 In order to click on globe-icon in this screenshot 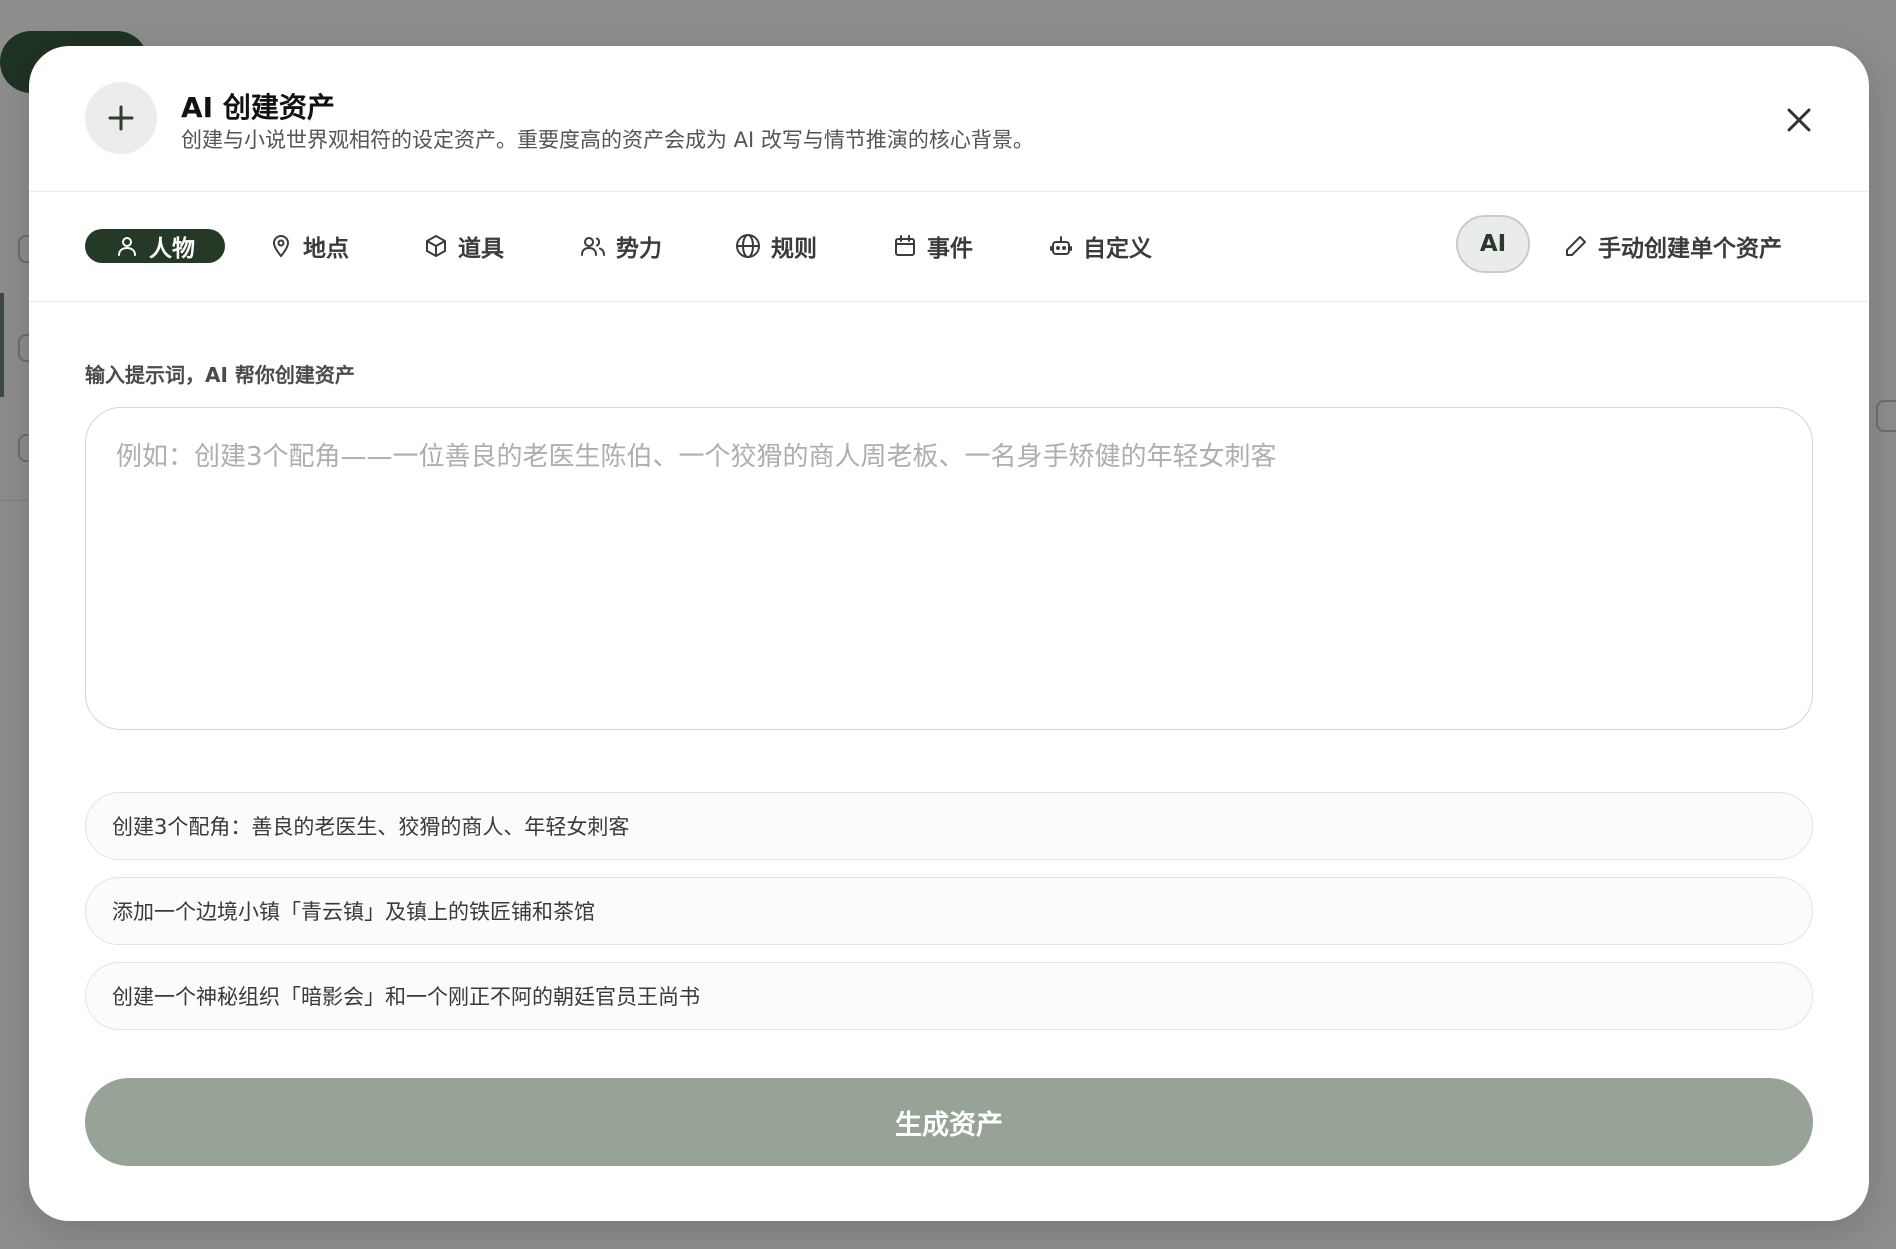, I will do `click(748, 246)`.